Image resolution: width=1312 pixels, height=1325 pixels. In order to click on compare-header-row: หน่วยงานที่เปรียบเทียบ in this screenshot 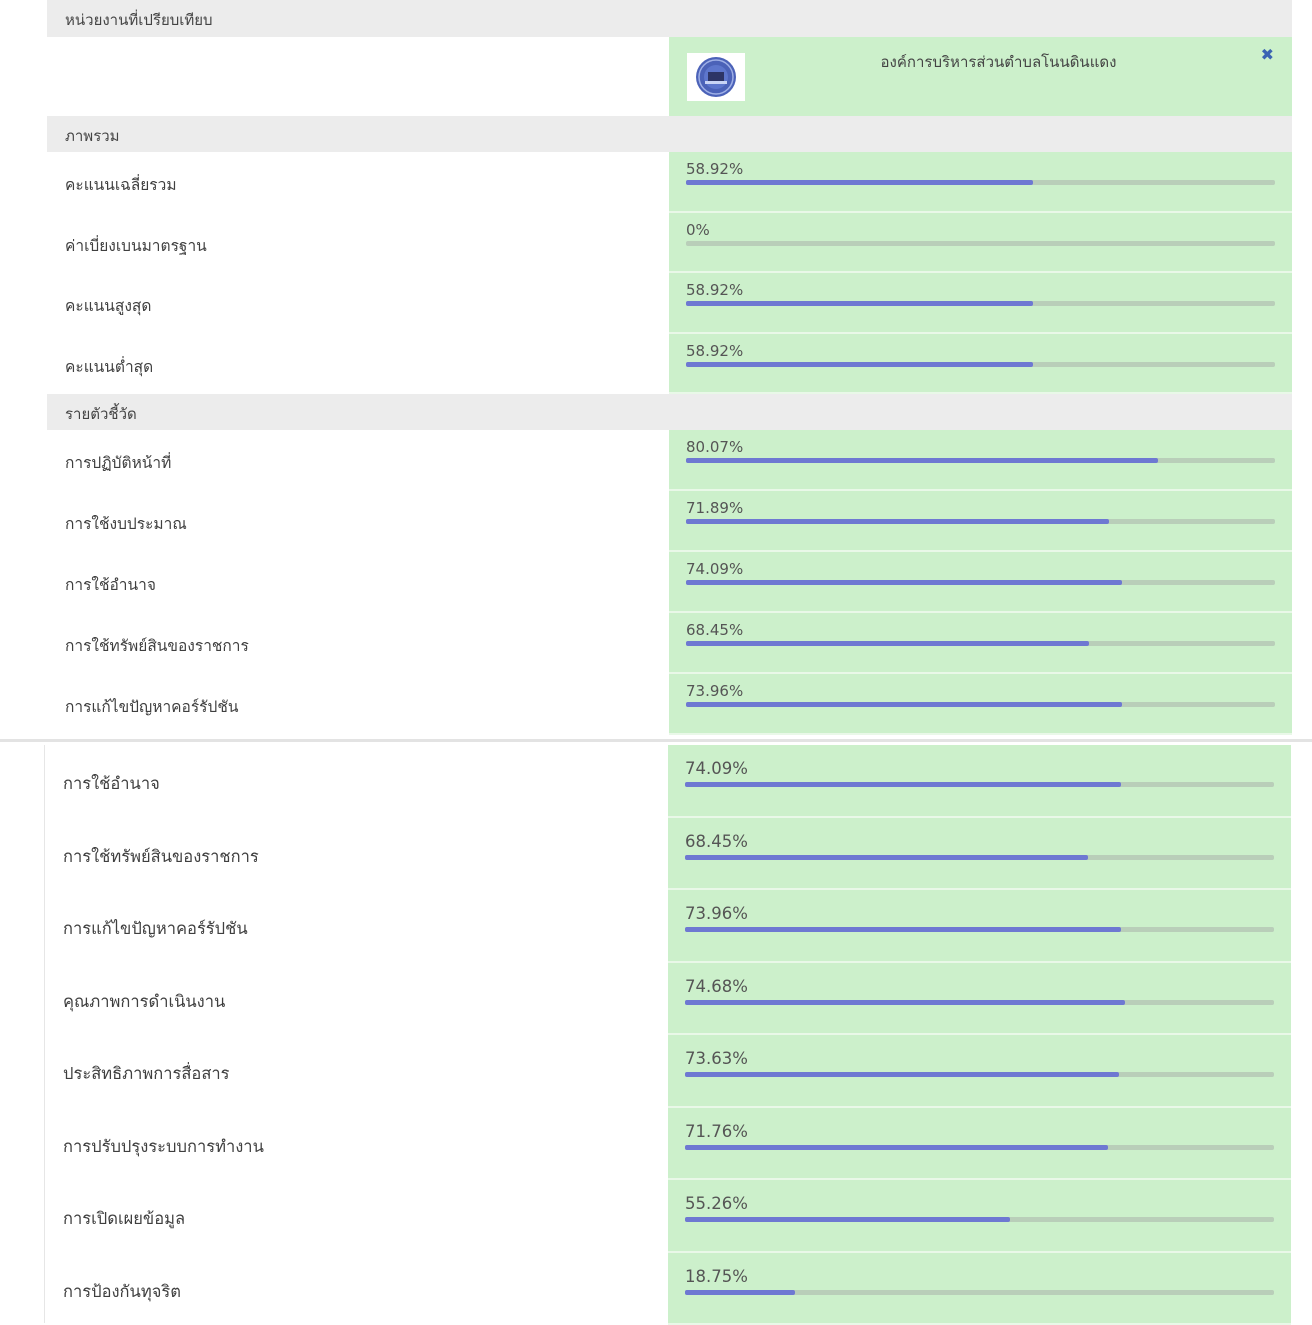, I will do `click(669, 18)`.